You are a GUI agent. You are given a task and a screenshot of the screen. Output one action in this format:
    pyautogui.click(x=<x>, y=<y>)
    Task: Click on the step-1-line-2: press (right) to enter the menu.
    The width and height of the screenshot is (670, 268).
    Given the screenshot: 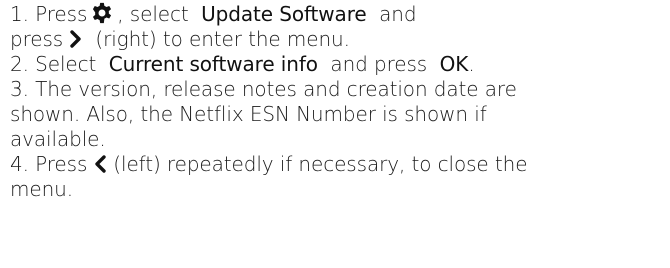 What is the action you would take?
    pyautogui.click(x=340, y=39)
    